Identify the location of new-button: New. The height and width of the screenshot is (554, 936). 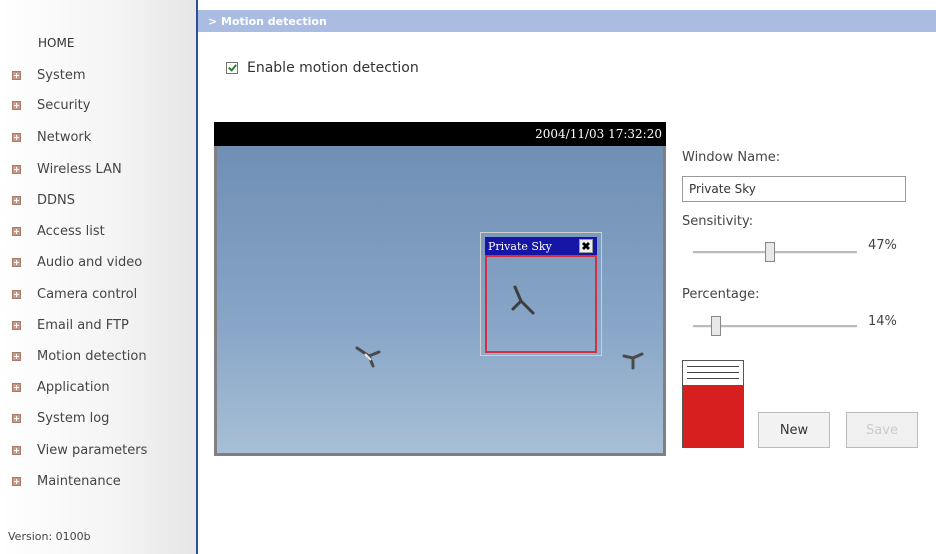
(794, 430).